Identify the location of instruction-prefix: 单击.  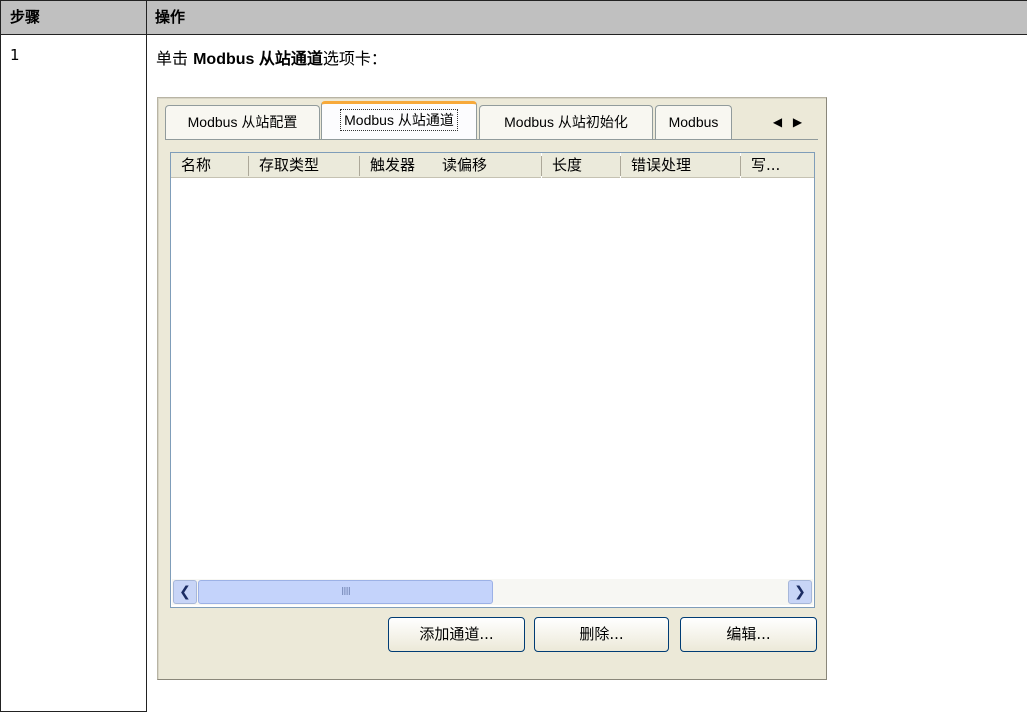
(175, 58).